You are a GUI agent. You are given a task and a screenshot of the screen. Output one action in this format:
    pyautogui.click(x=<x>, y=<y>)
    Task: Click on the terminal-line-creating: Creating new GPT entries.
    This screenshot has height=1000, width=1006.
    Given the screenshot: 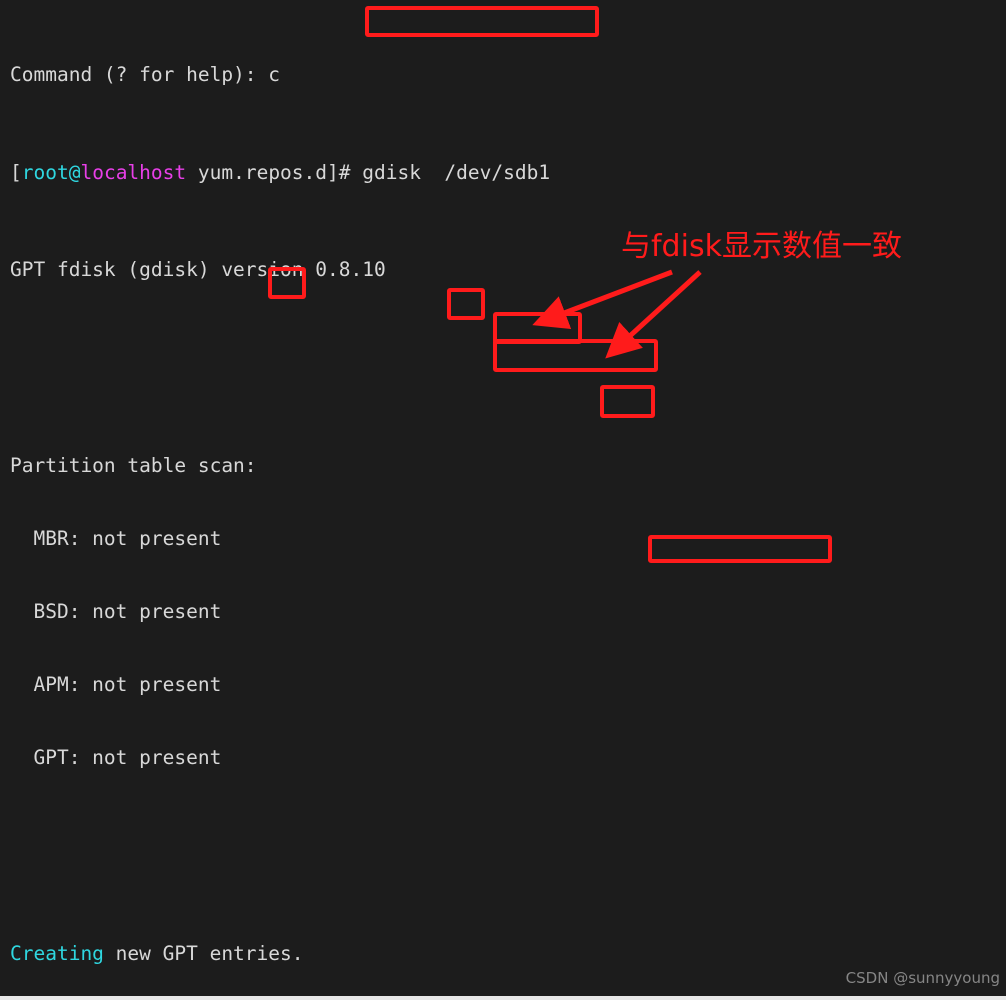 What is the action you would take?
    pyautogui.click(x=508, y=954)
    